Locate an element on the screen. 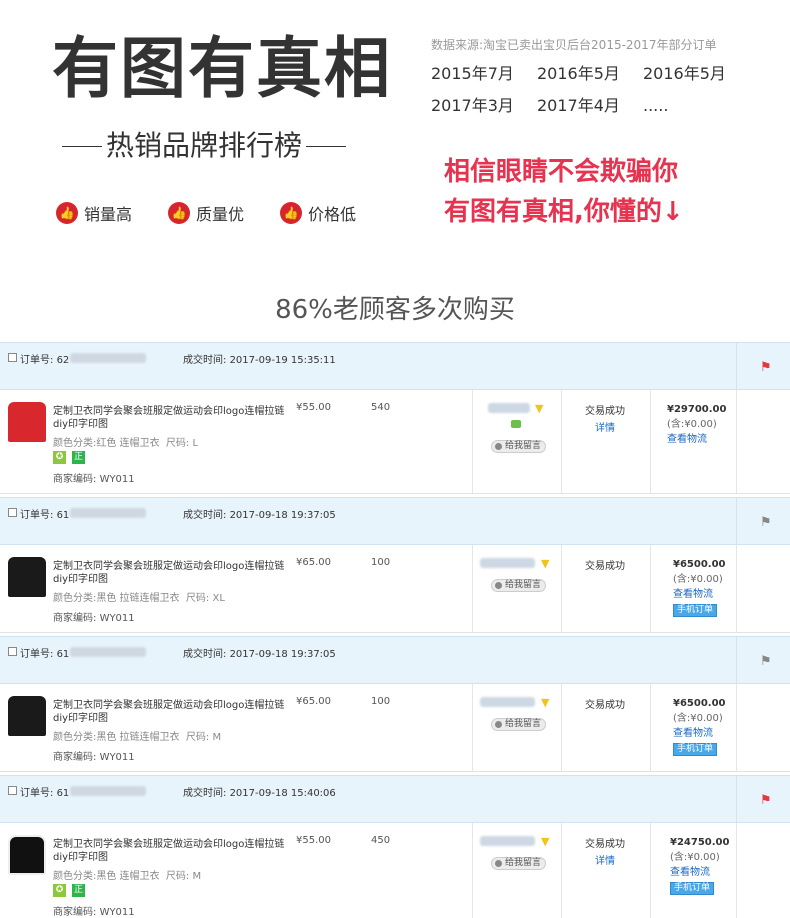  product-attrs: 颜色分类:黑色 连帽卫衣 尺码: M is located at coordinates (127, 876).